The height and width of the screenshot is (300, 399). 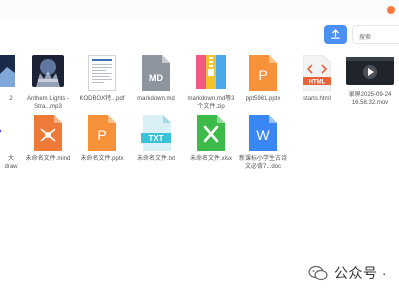 I want to click on notification-badge-icon, so click(x=391, y=10).